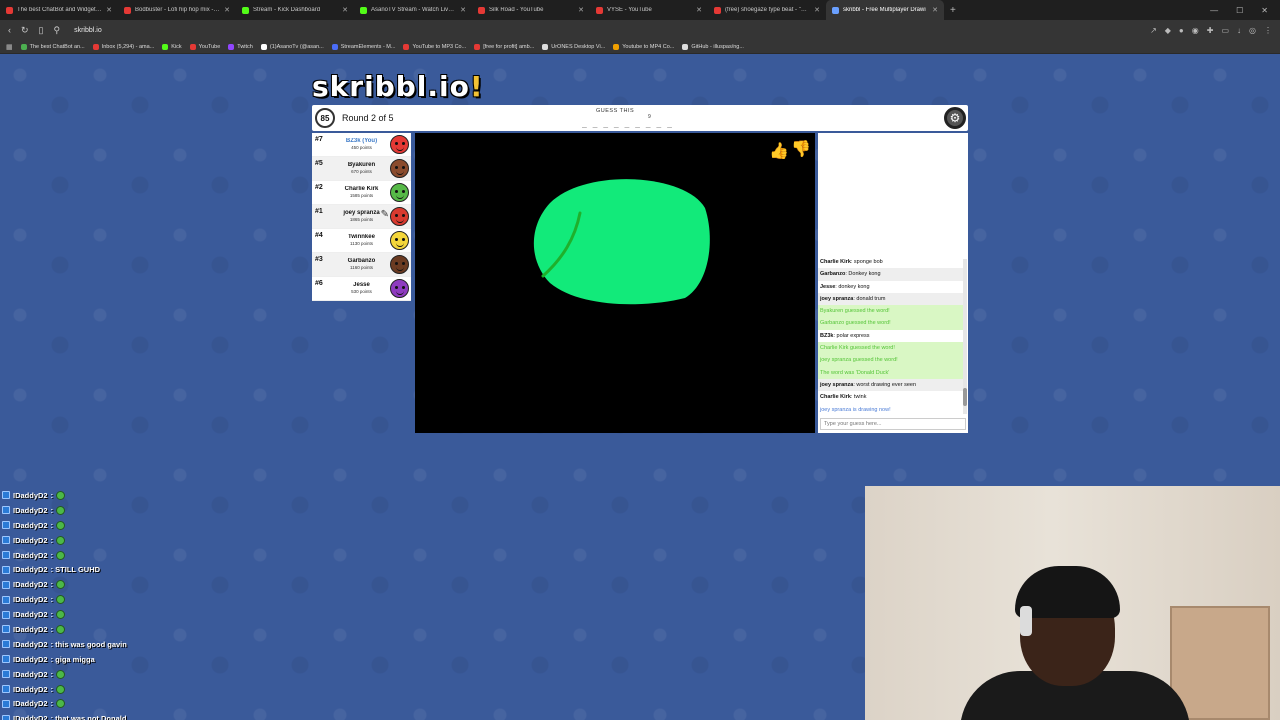 This screenshot has width=1280, height=720. I want to click on address-bar: skribbl.io, so click(88, 30).